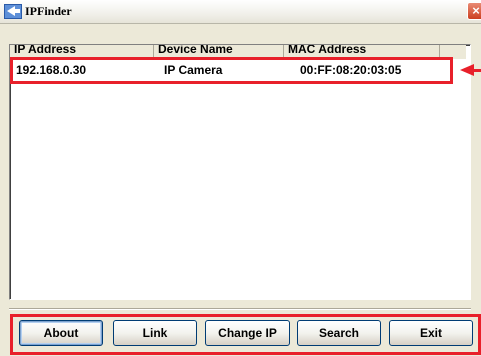  Describe the element at coordinates (245, 334) in the screenshot. I see `buttons-highlight-box` at that location.